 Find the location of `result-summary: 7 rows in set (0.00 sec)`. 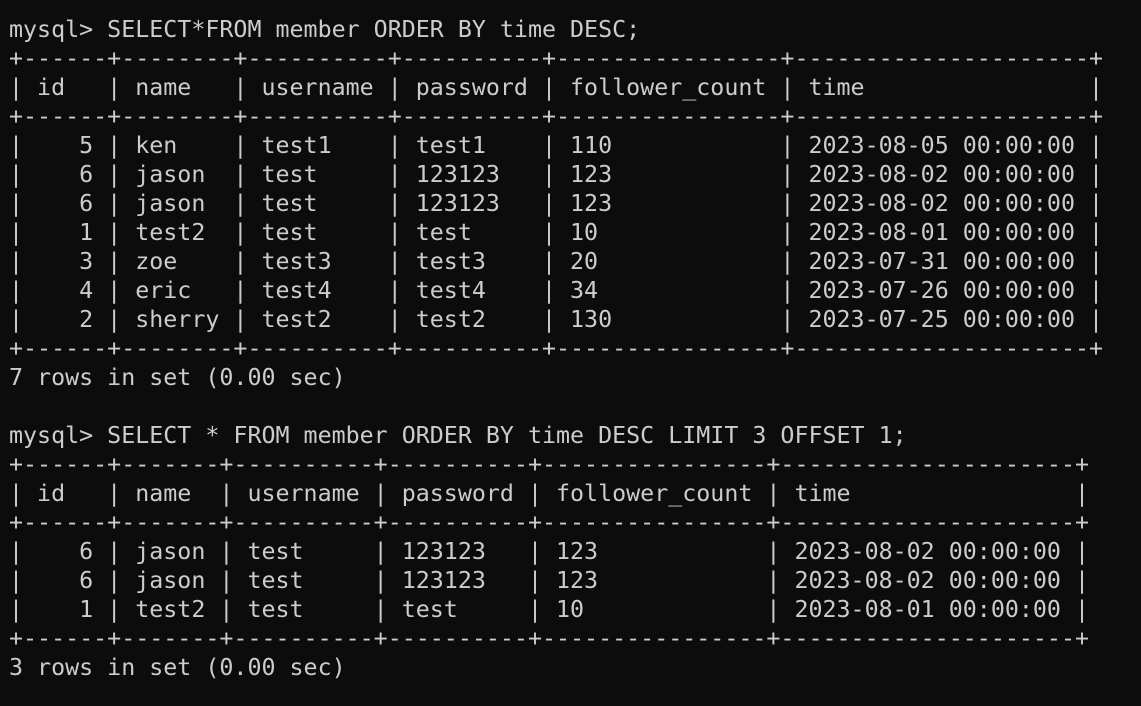

result-summary: 7 rows in set (0.00 sec) is located at coordinates (177, 377).